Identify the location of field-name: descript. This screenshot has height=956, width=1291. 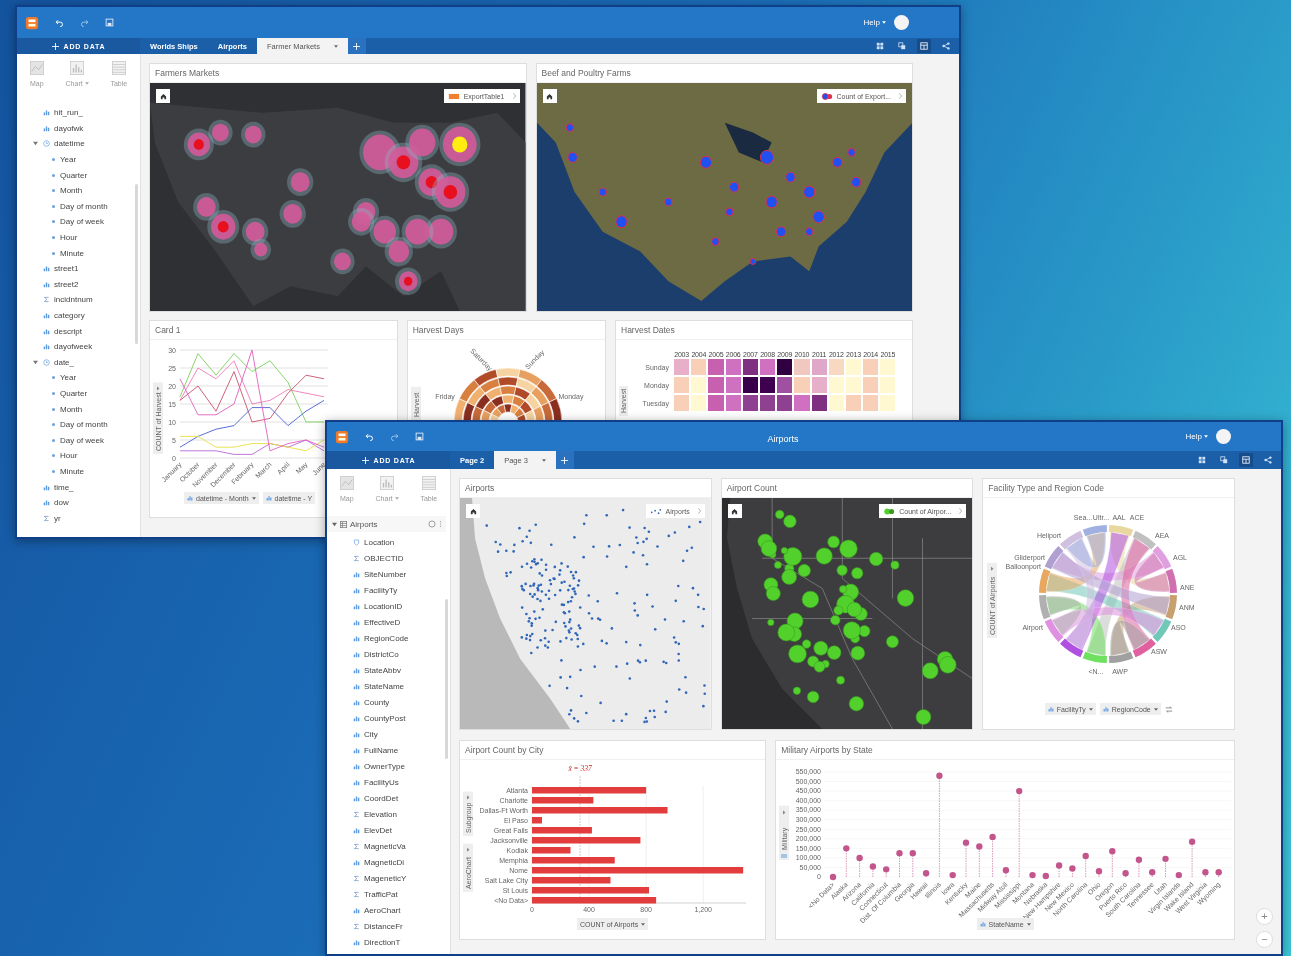
(68, 331).